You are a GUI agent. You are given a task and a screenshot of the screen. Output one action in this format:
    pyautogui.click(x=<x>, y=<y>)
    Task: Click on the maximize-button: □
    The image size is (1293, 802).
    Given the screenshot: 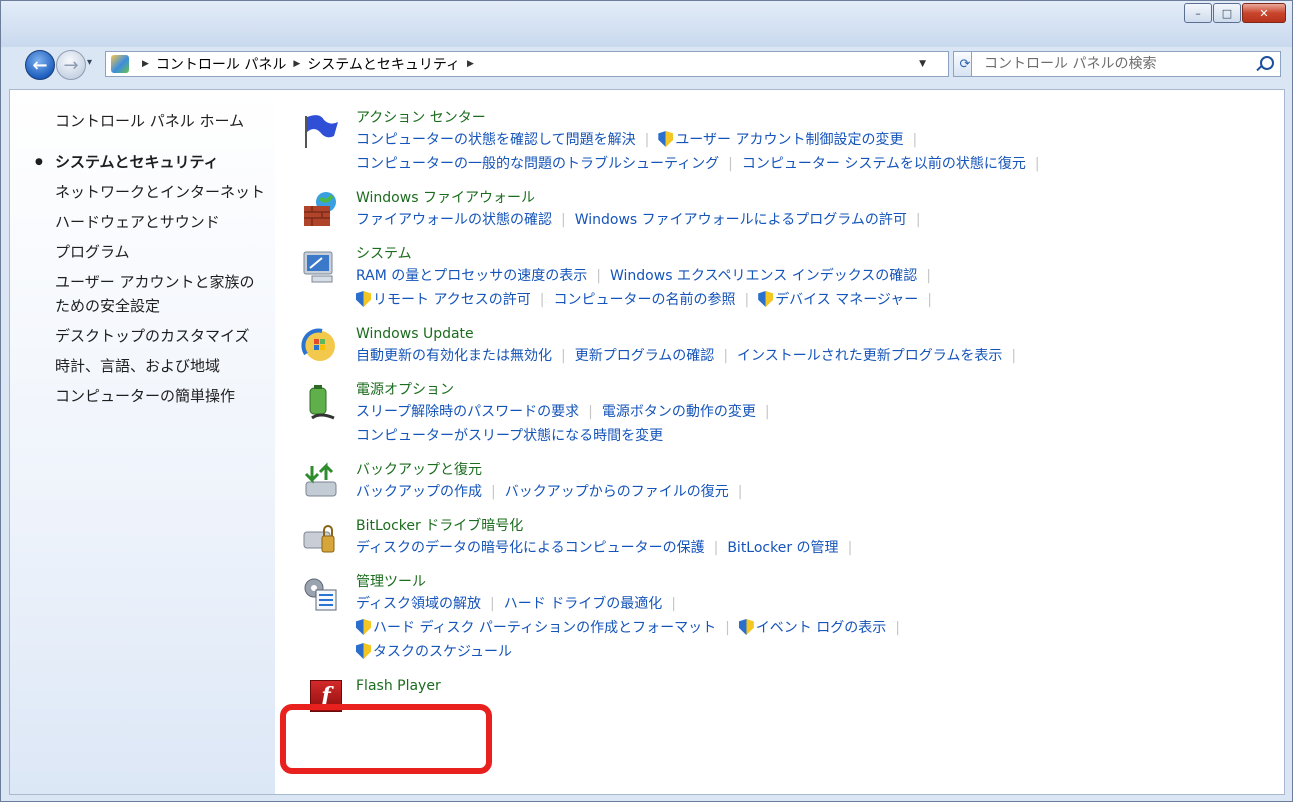 What is the action you would take?
    pyautogui.click(x=1227, y=13)
    